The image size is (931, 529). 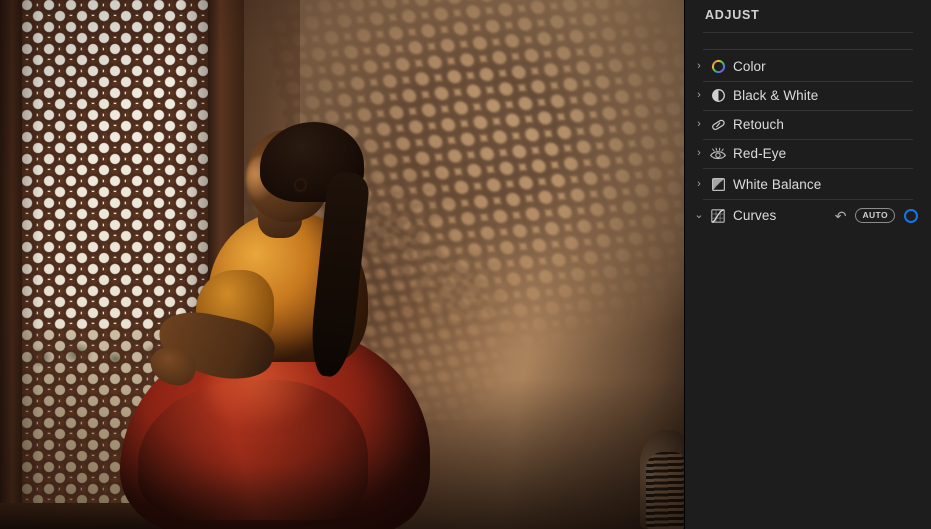 What do you see at coordinates (841, 216) in the screenshot?
I see `reset-icon: ↶` at bounding box center [841, 216].